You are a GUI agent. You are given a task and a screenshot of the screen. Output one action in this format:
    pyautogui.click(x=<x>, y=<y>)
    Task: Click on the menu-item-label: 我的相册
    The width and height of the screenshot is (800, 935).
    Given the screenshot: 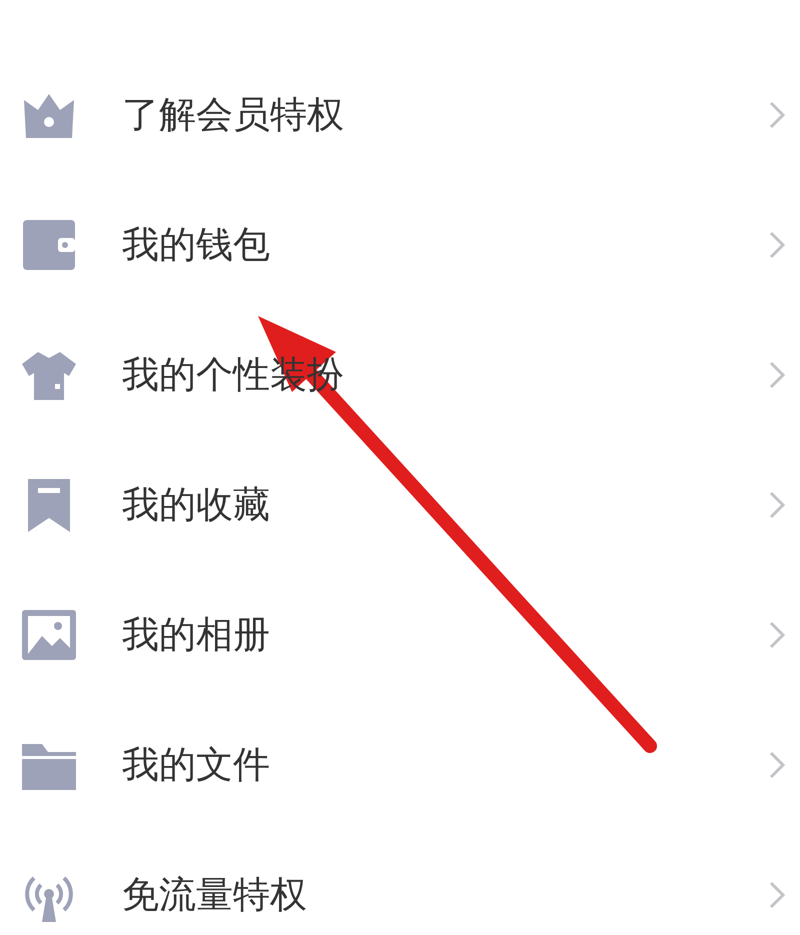 What is the action you would take?
    pyautogui.click(x=445, y=635)
    